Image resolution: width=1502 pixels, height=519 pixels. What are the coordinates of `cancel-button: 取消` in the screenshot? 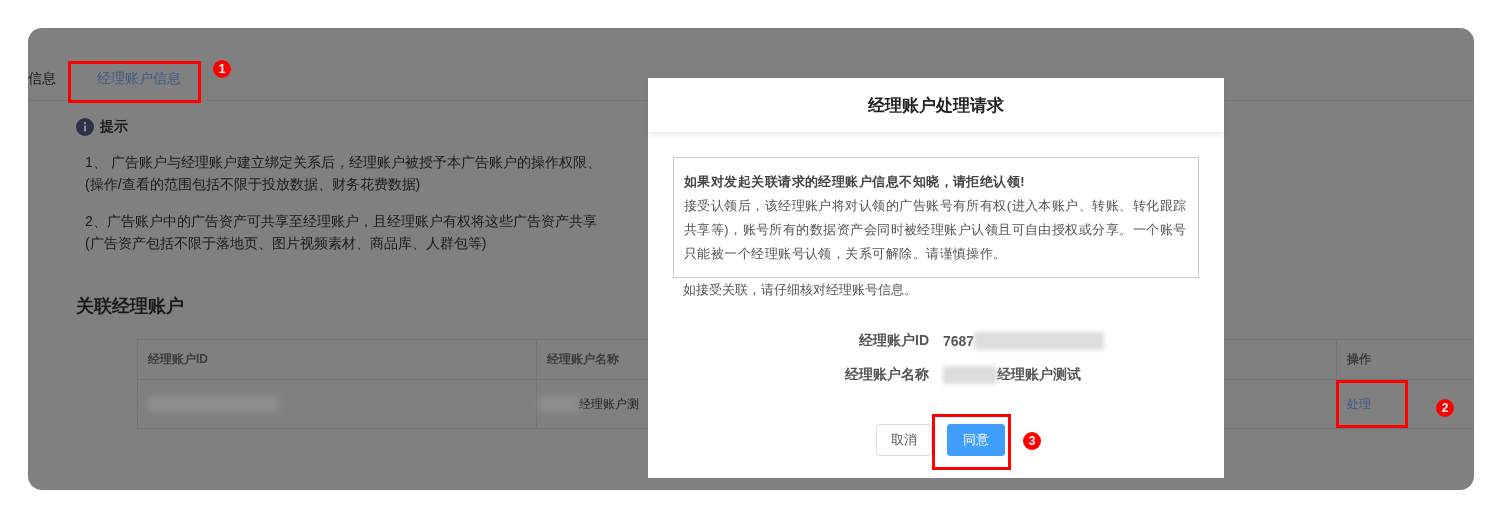 It's located at (903, 440).